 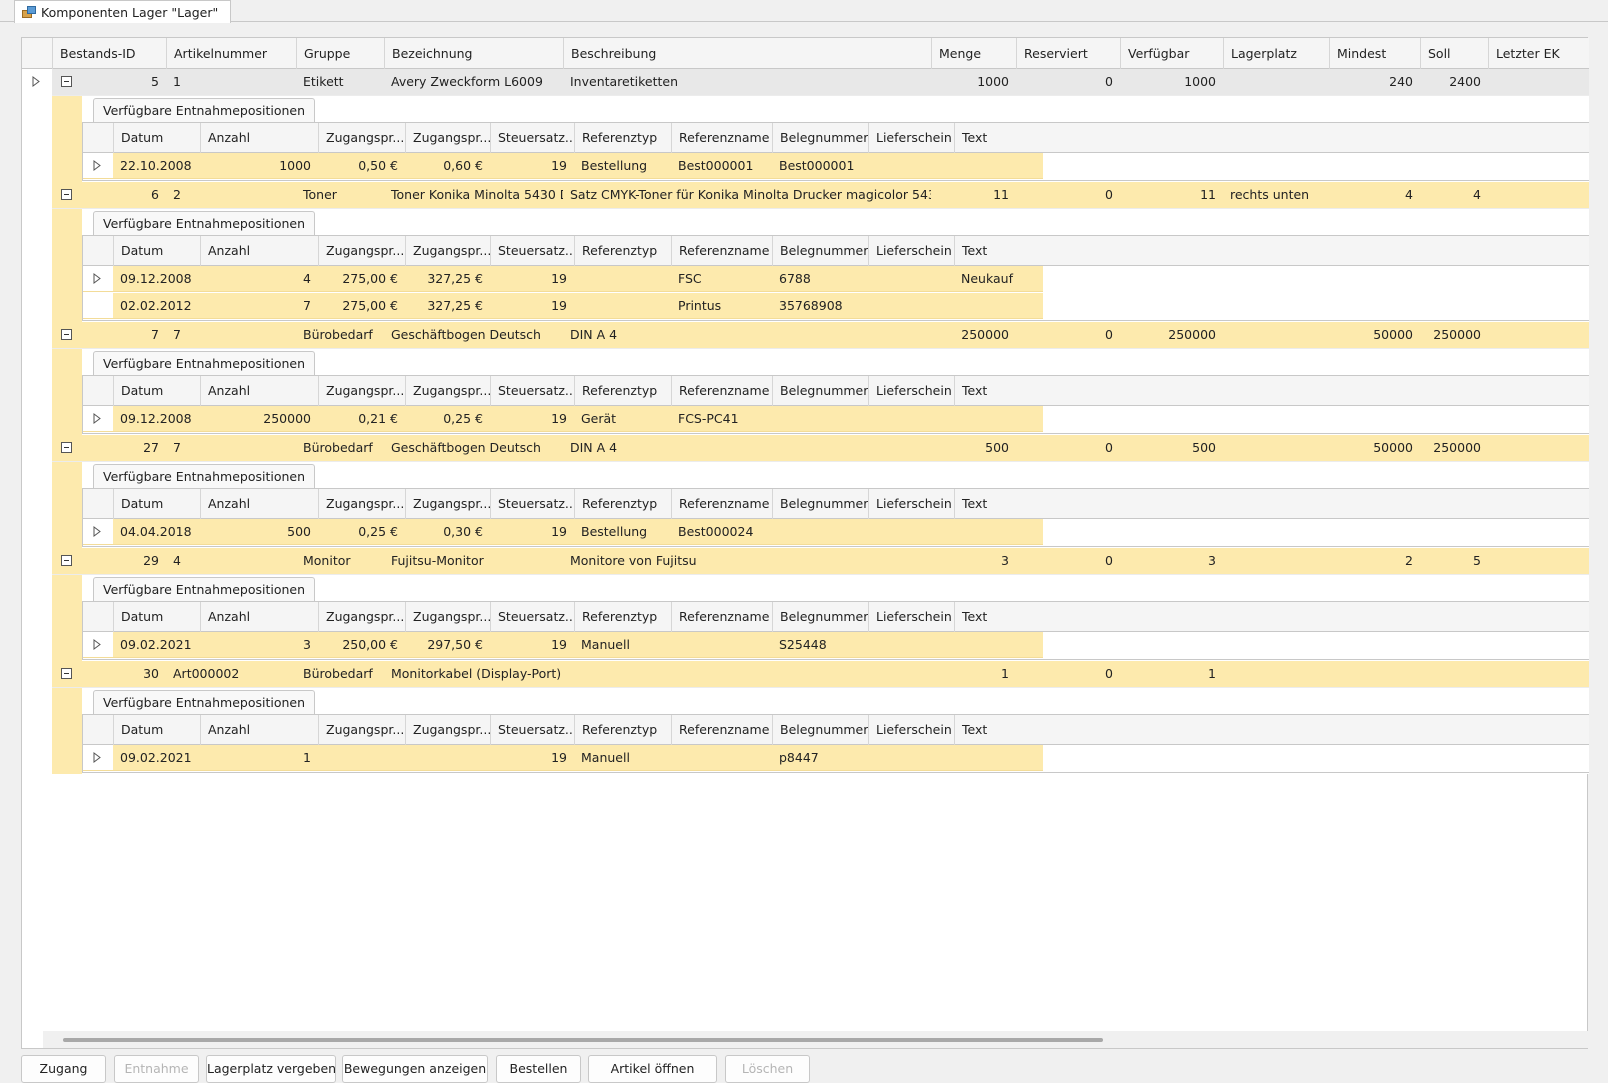 I want to click on col-verfuegbar-header: Verfügbar, so click(x=1171, y=53).